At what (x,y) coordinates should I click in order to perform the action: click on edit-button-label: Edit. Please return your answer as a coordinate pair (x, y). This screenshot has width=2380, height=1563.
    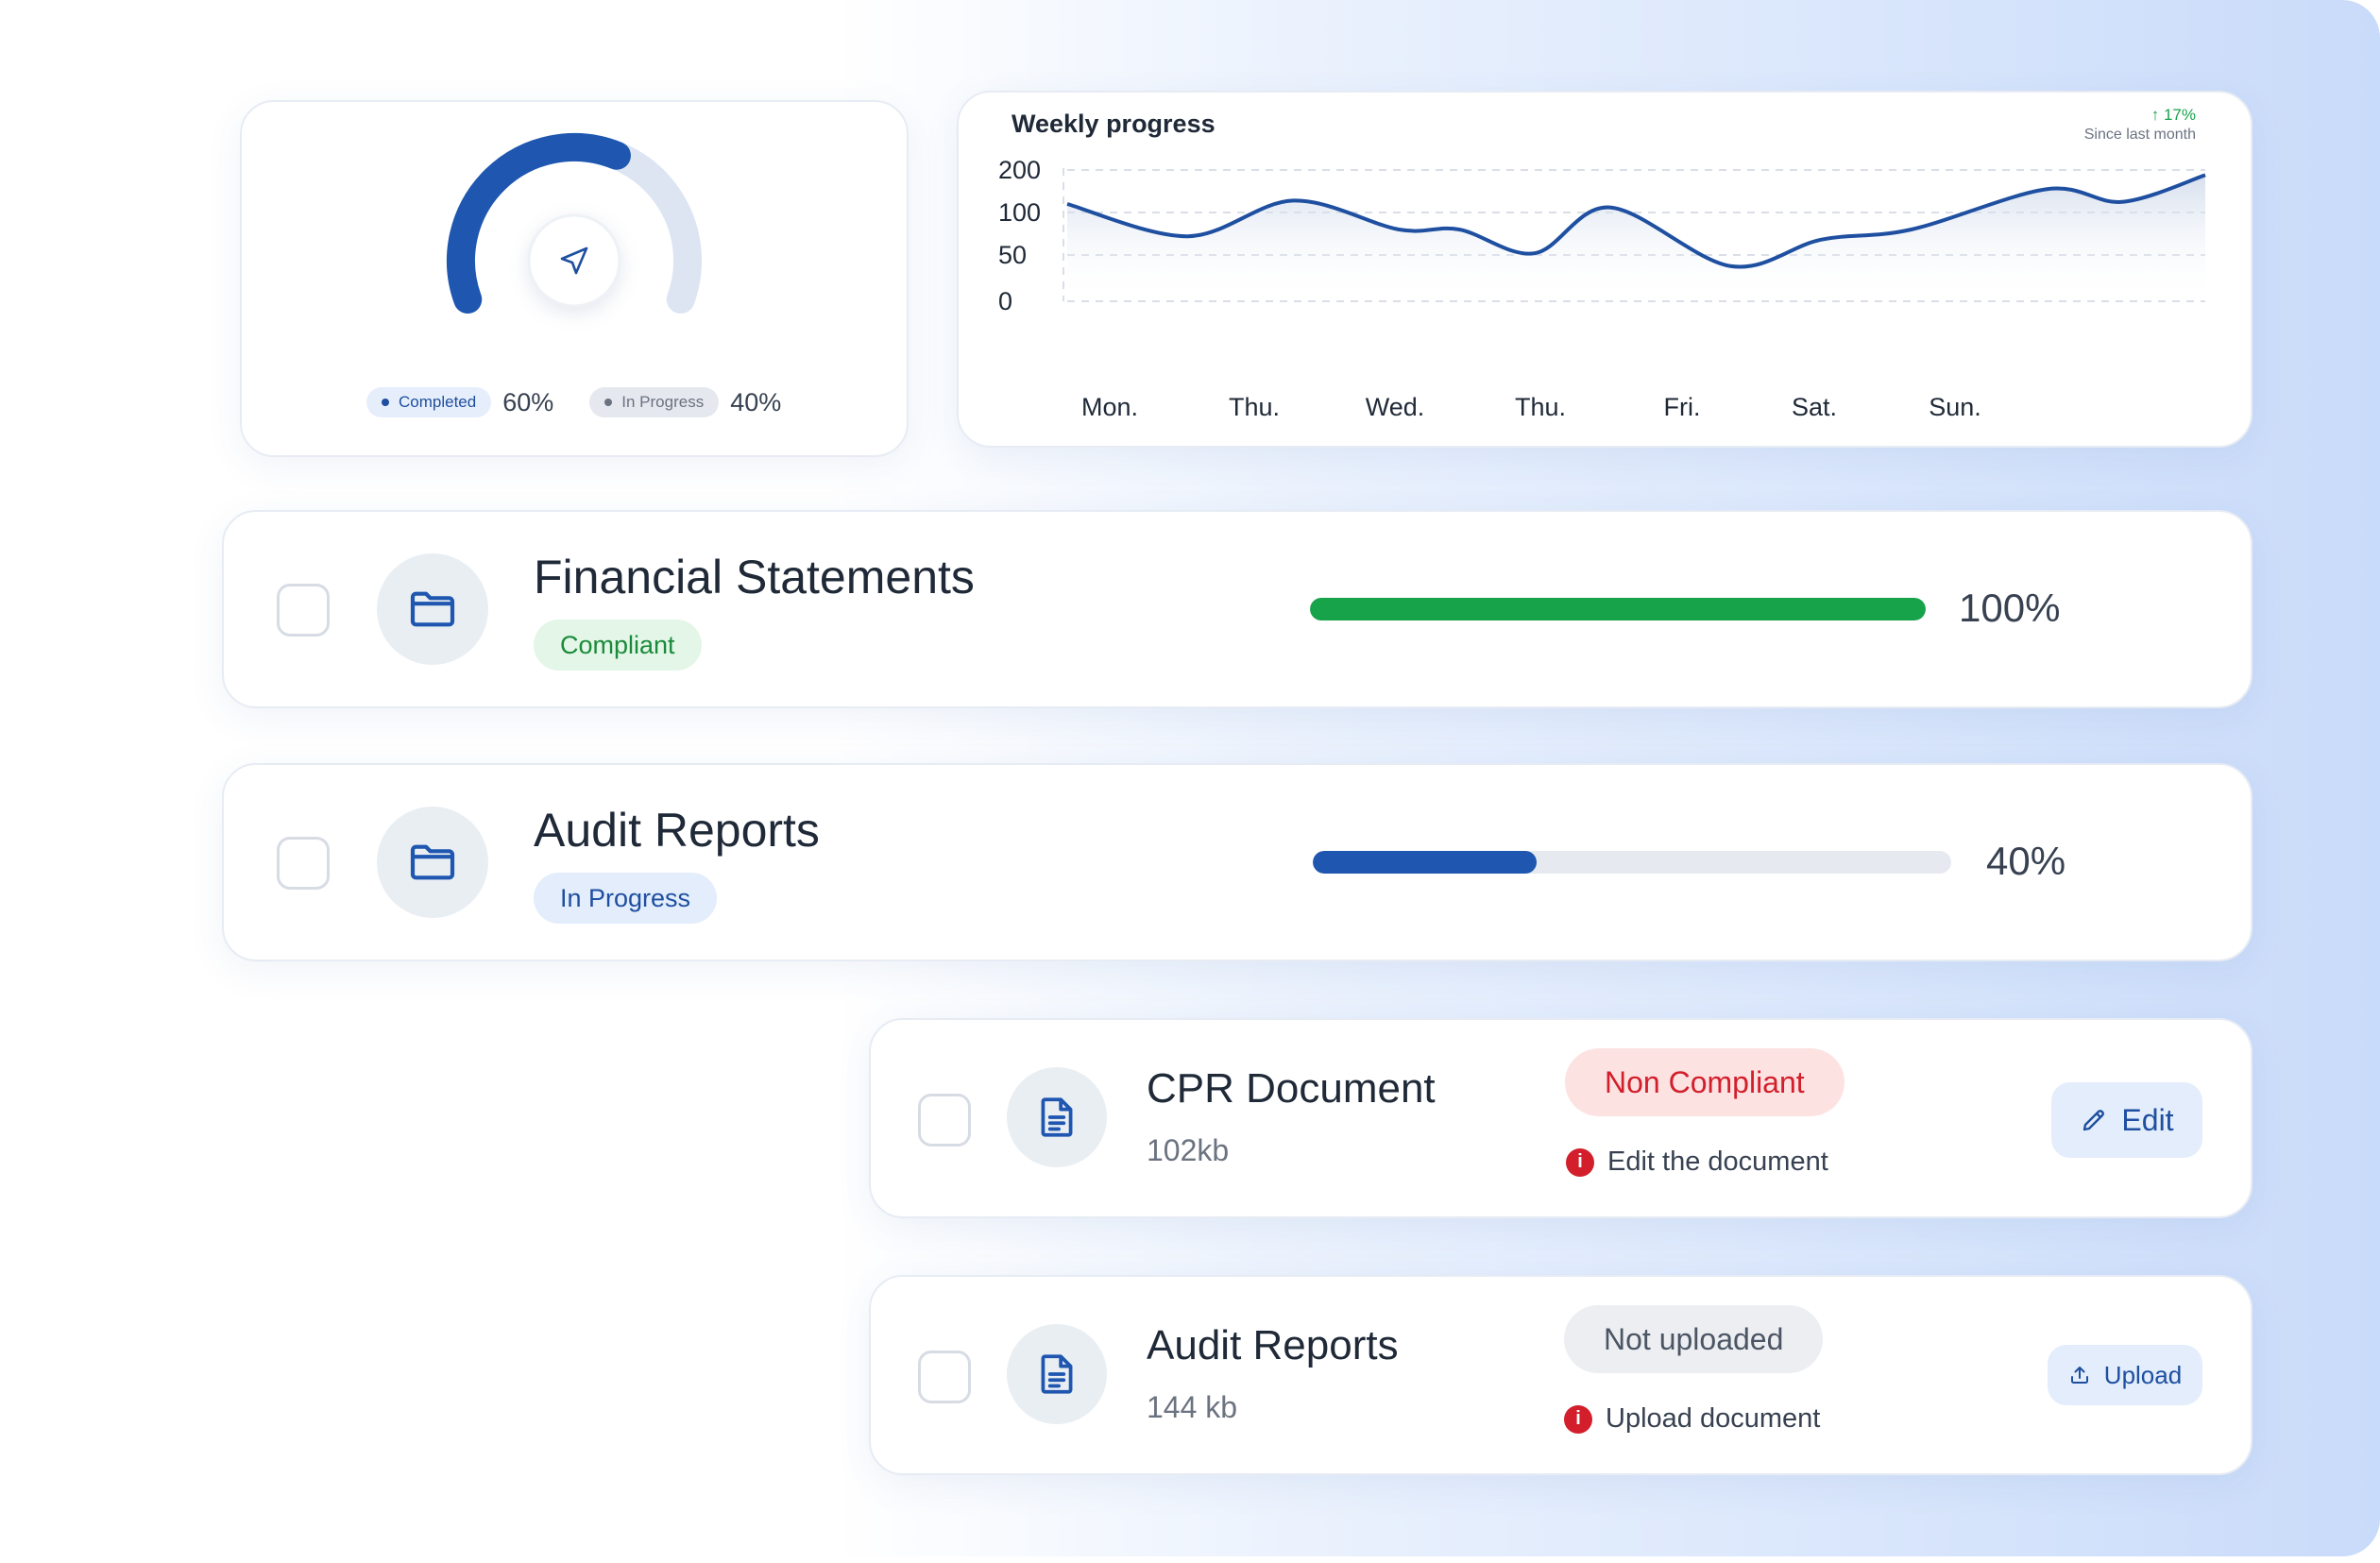
    Looking at the image, I should click on (2147, 1119).